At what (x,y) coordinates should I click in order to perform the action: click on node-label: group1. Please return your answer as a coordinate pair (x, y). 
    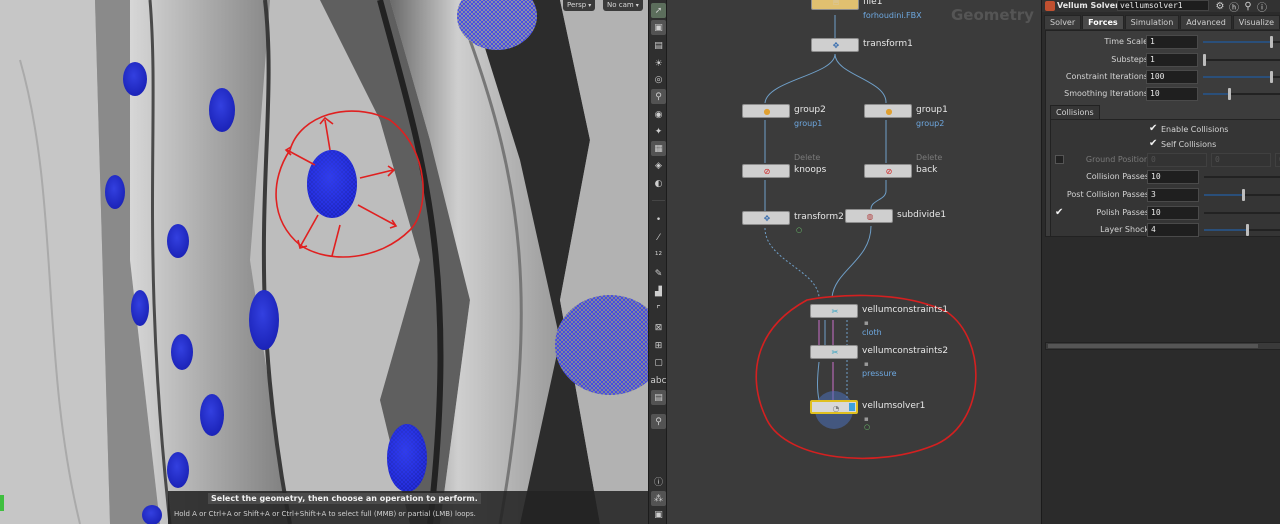
    Looking at the image, I should click on (932, 110).